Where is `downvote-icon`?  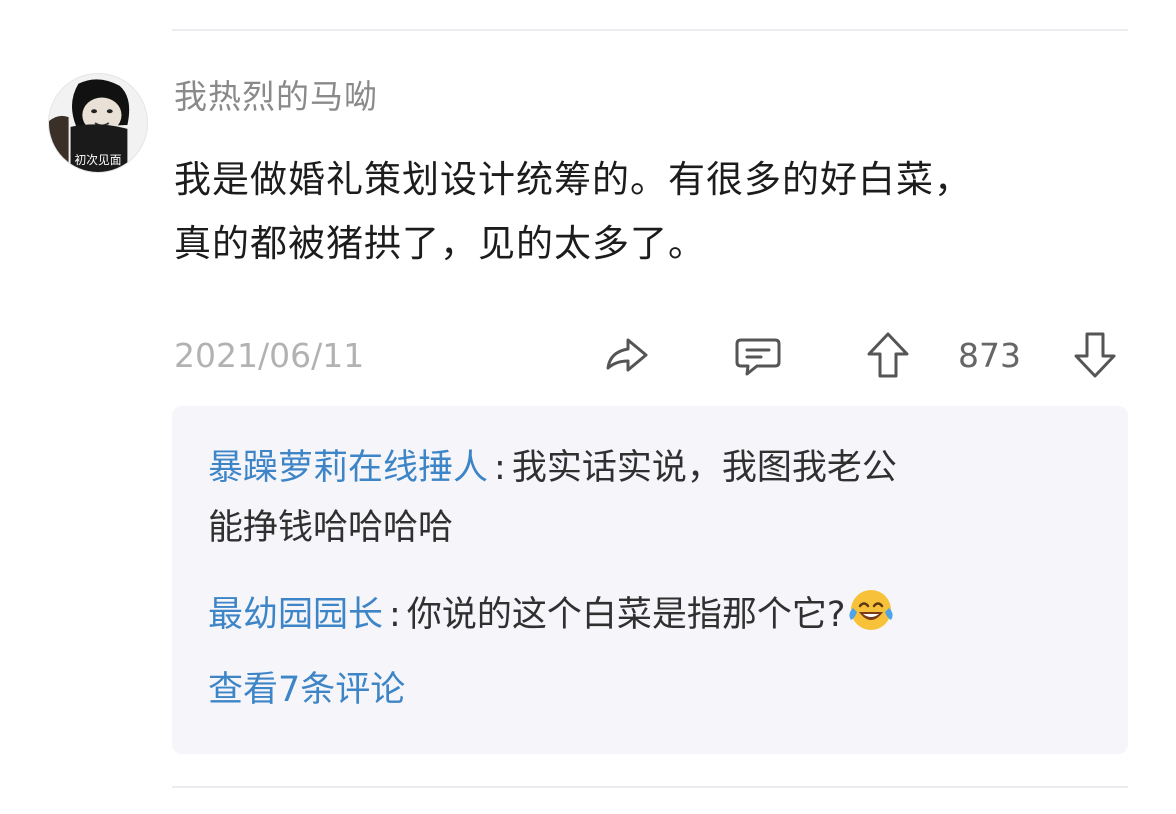
downvote-icon is located at coordinates (1095, 355).